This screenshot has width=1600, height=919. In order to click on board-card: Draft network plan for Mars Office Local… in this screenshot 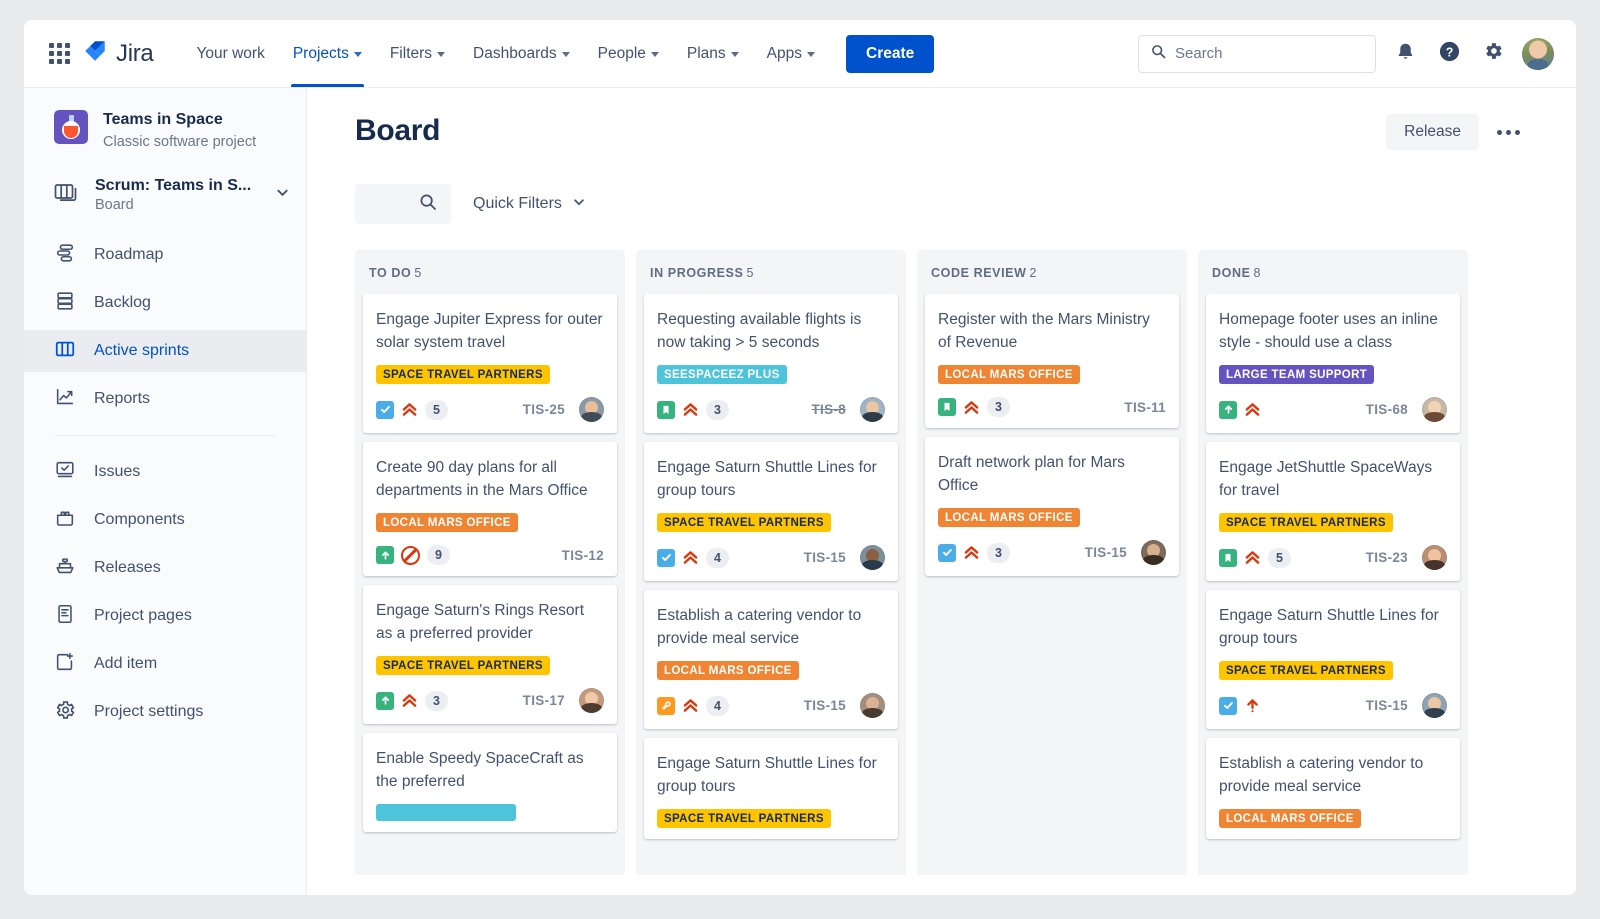, I will do `click(1052, 506)`.